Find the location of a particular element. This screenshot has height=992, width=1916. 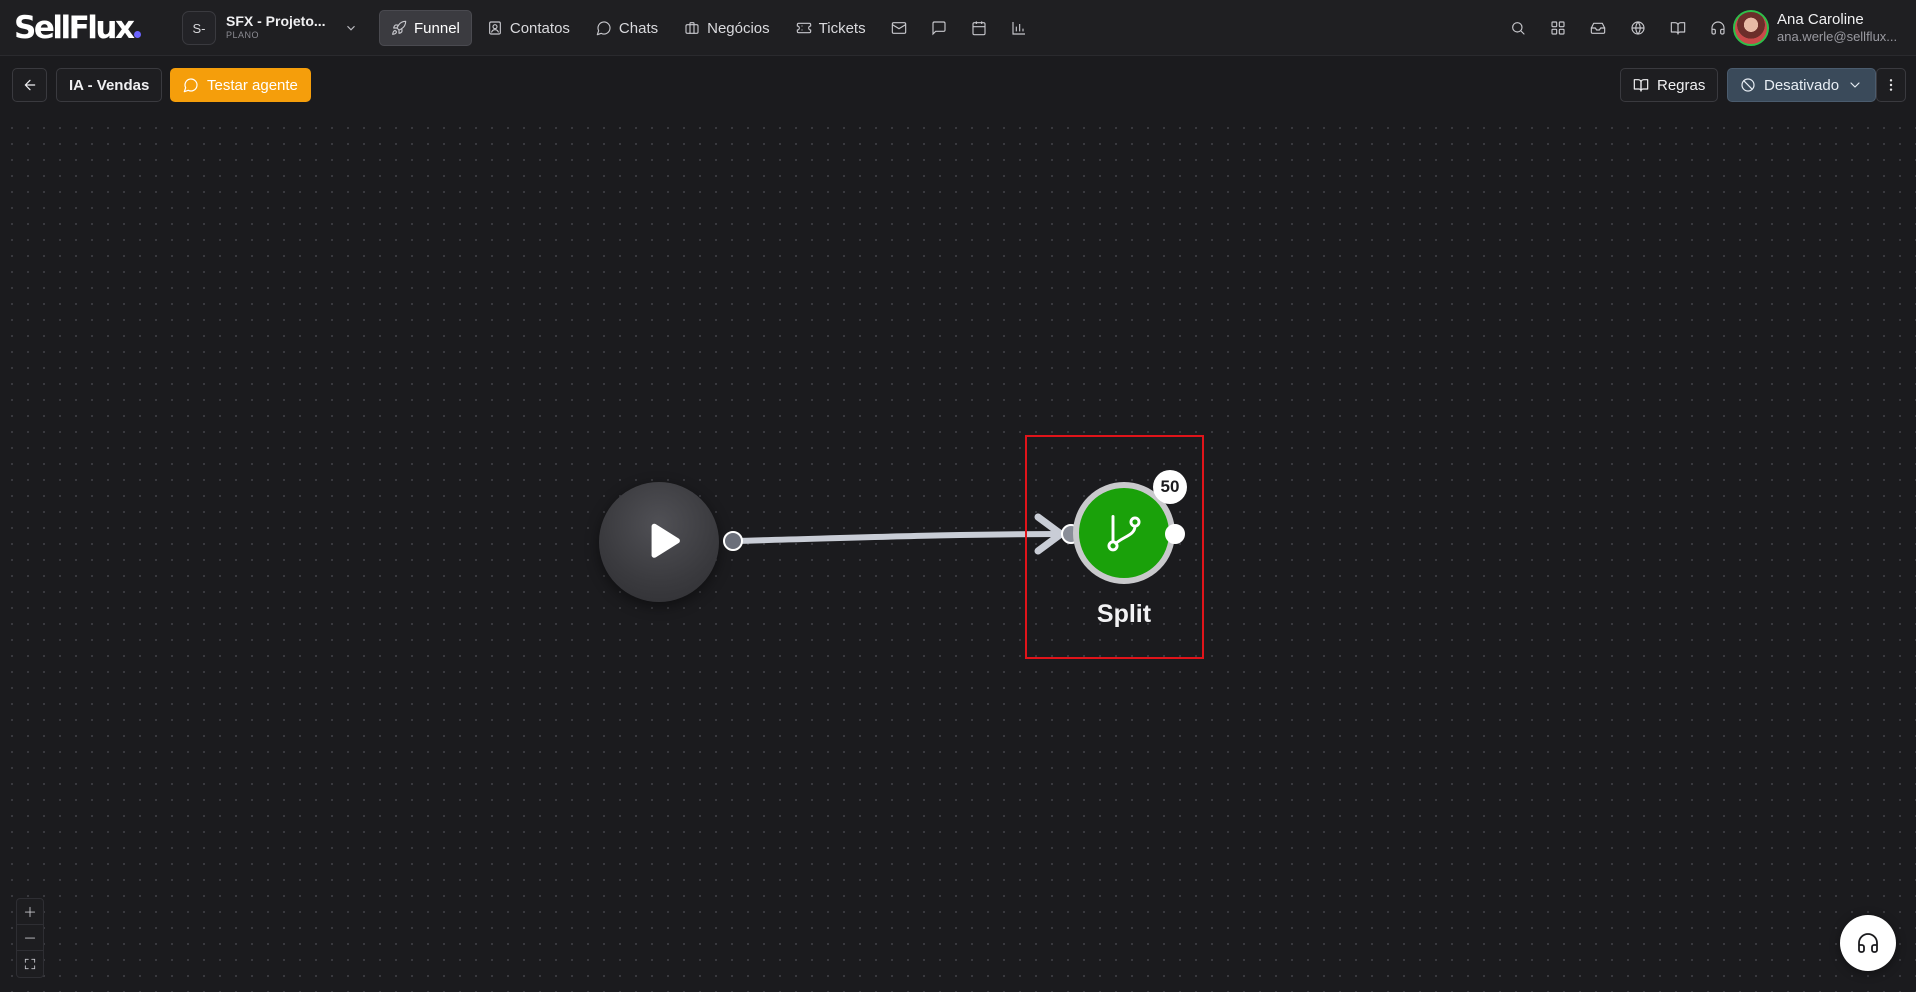

nav-item-funnel: Funnel is located at coordinates (425, 28).